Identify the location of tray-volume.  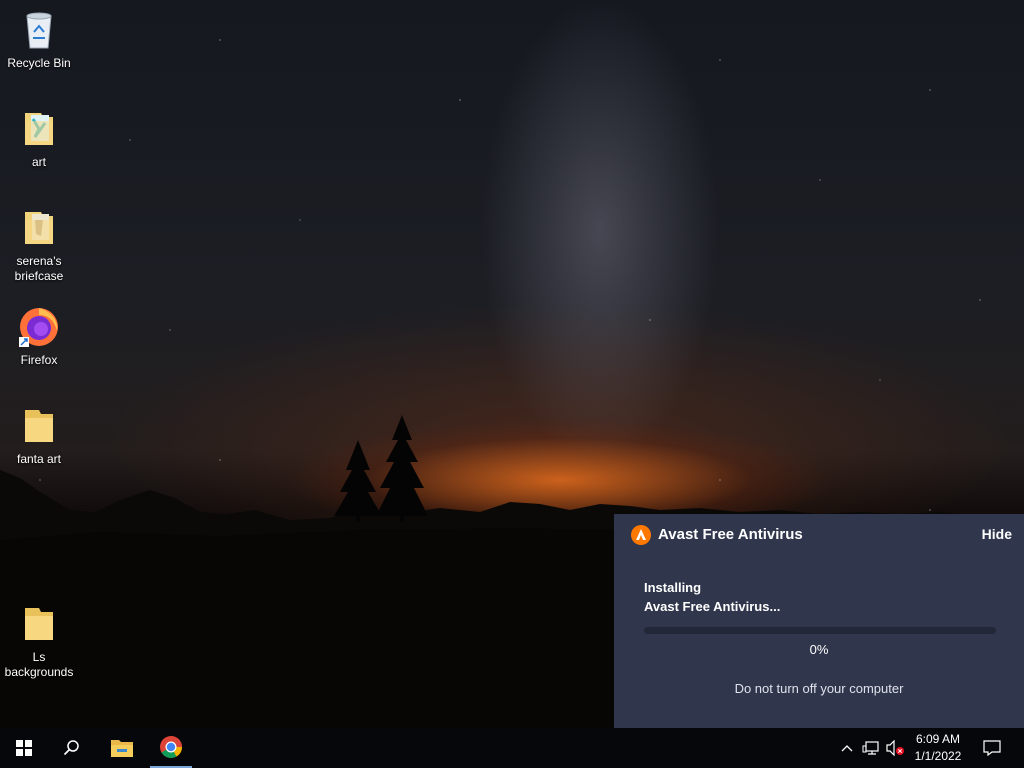
(895, 748).